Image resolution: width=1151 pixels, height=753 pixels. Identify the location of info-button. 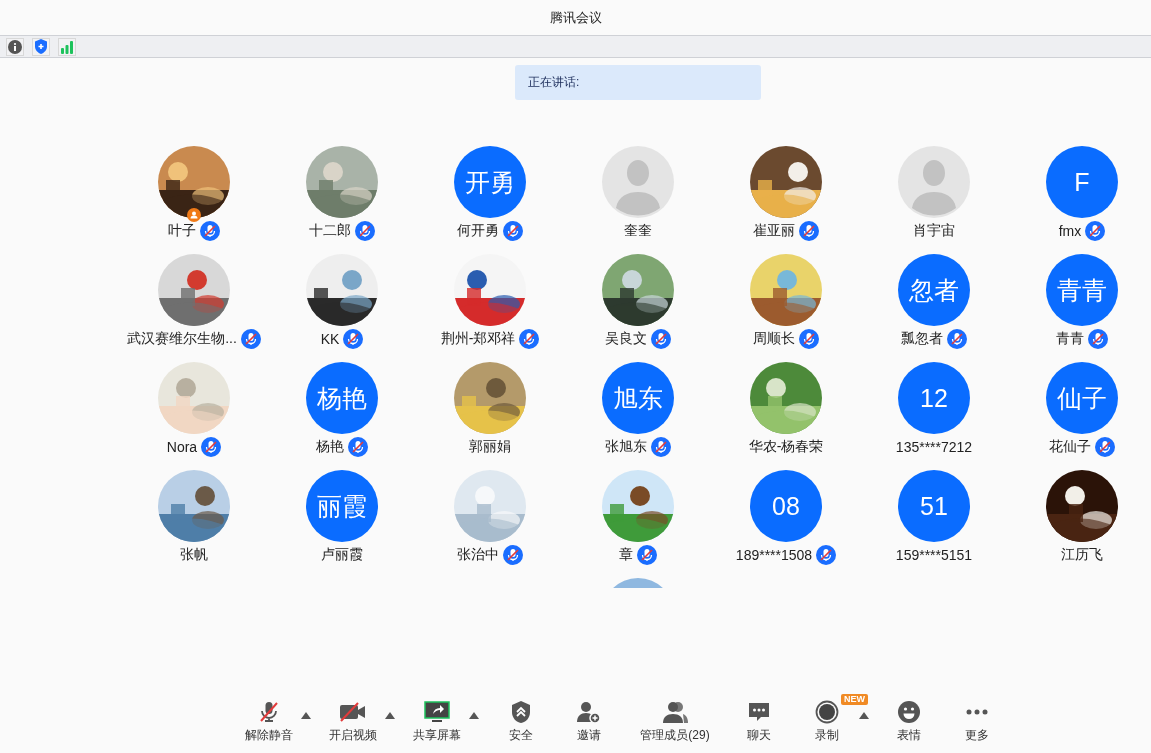
(15, 46).